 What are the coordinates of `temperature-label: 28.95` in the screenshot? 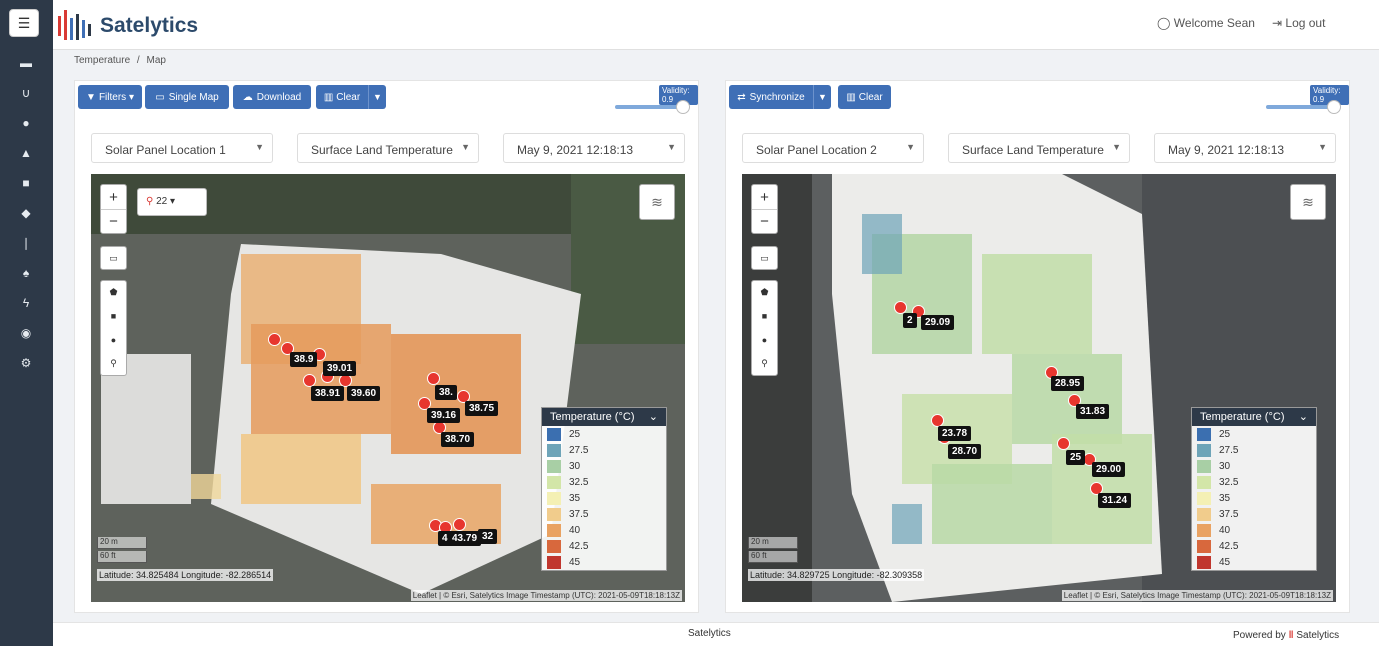 It's located at (1068, 383).